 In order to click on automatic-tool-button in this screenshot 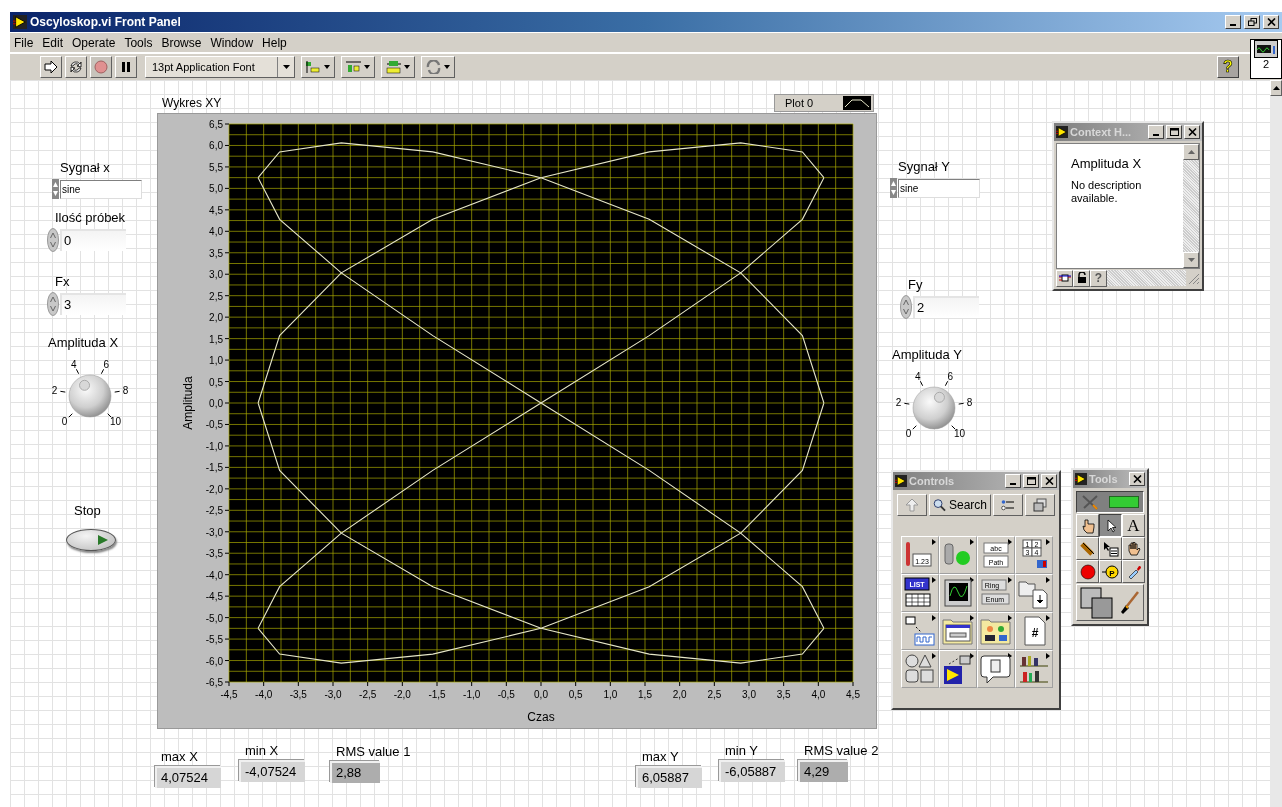, I will do `click(1110, 502)`.